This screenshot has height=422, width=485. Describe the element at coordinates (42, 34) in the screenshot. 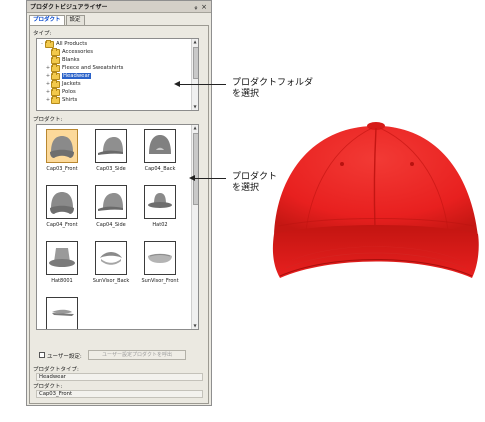

I see `type-label: タイプ:` at that location.